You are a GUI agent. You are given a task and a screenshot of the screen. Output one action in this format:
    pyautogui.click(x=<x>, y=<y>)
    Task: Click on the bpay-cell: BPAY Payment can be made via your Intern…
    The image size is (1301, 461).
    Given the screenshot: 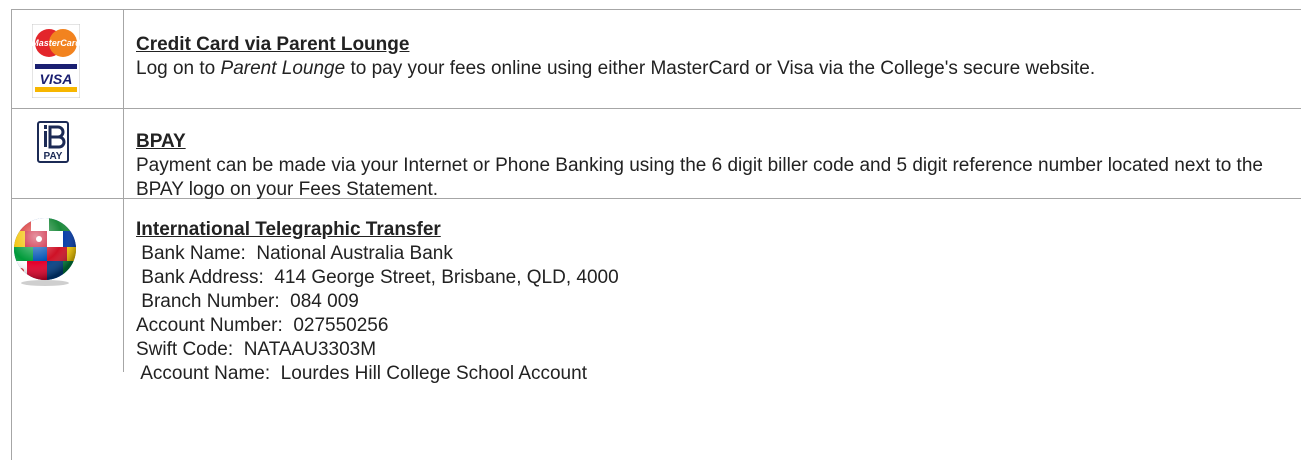 What is the action you would take?
    pyautogui.click(x=718, y=166)
    